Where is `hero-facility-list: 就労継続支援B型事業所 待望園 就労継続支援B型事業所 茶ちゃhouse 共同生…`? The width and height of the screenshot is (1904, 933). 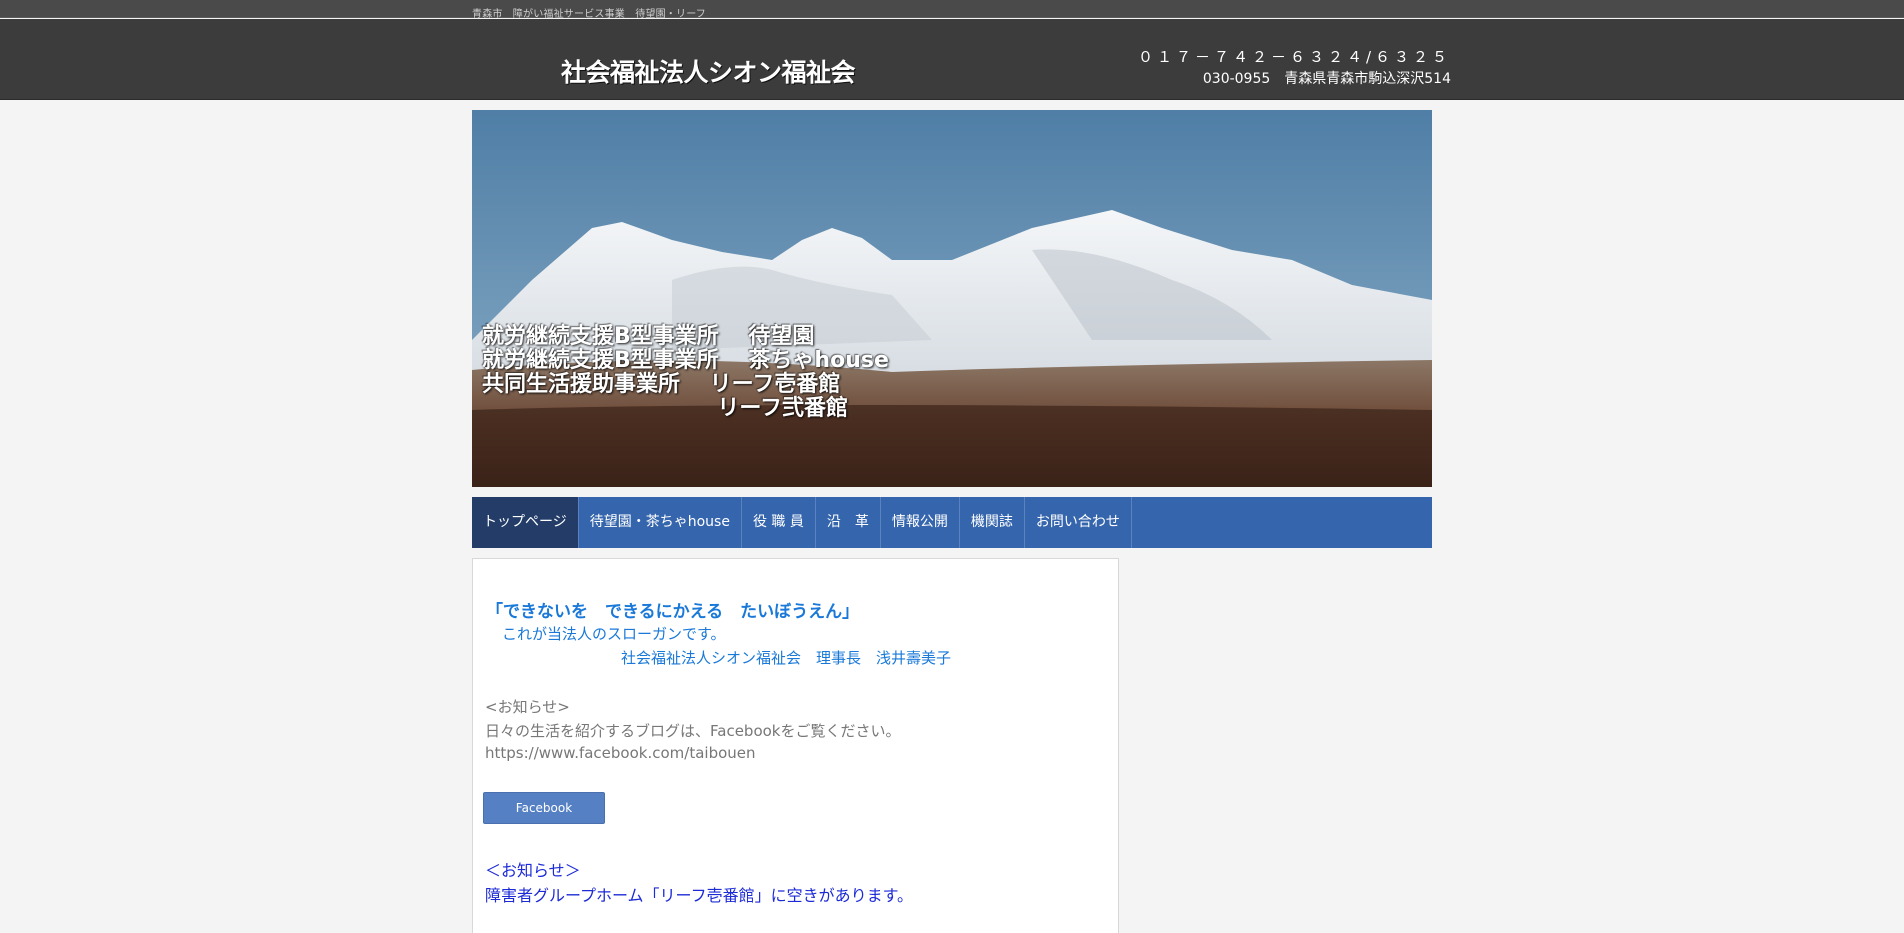 hero-facility-list: 就労継続支援B型事業所 待望園 就労継続支援B型事業所 茶ちゃhouse 共同生… is located at coordinates (685, 373).